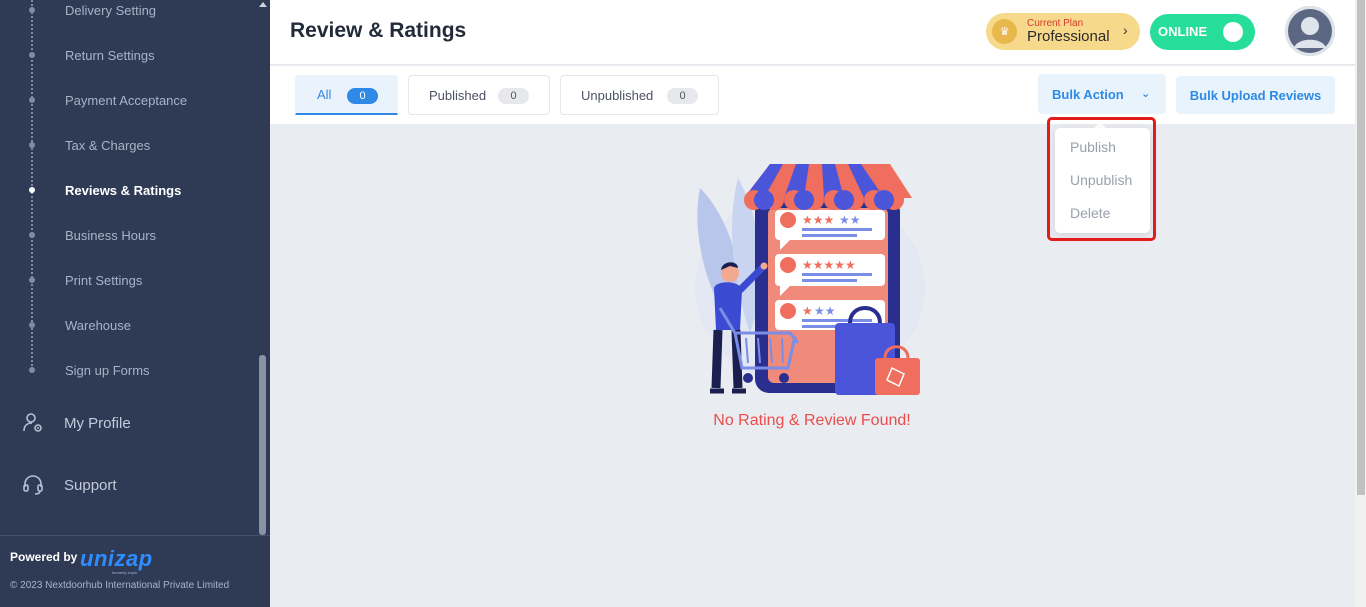 The width and height of the screenshot is (1366, 607). What do you see at coordinates (111, 10) in the screenshot?
I see `sidebar-item-label: Delivery Setting` at bounding box center [111, 10].